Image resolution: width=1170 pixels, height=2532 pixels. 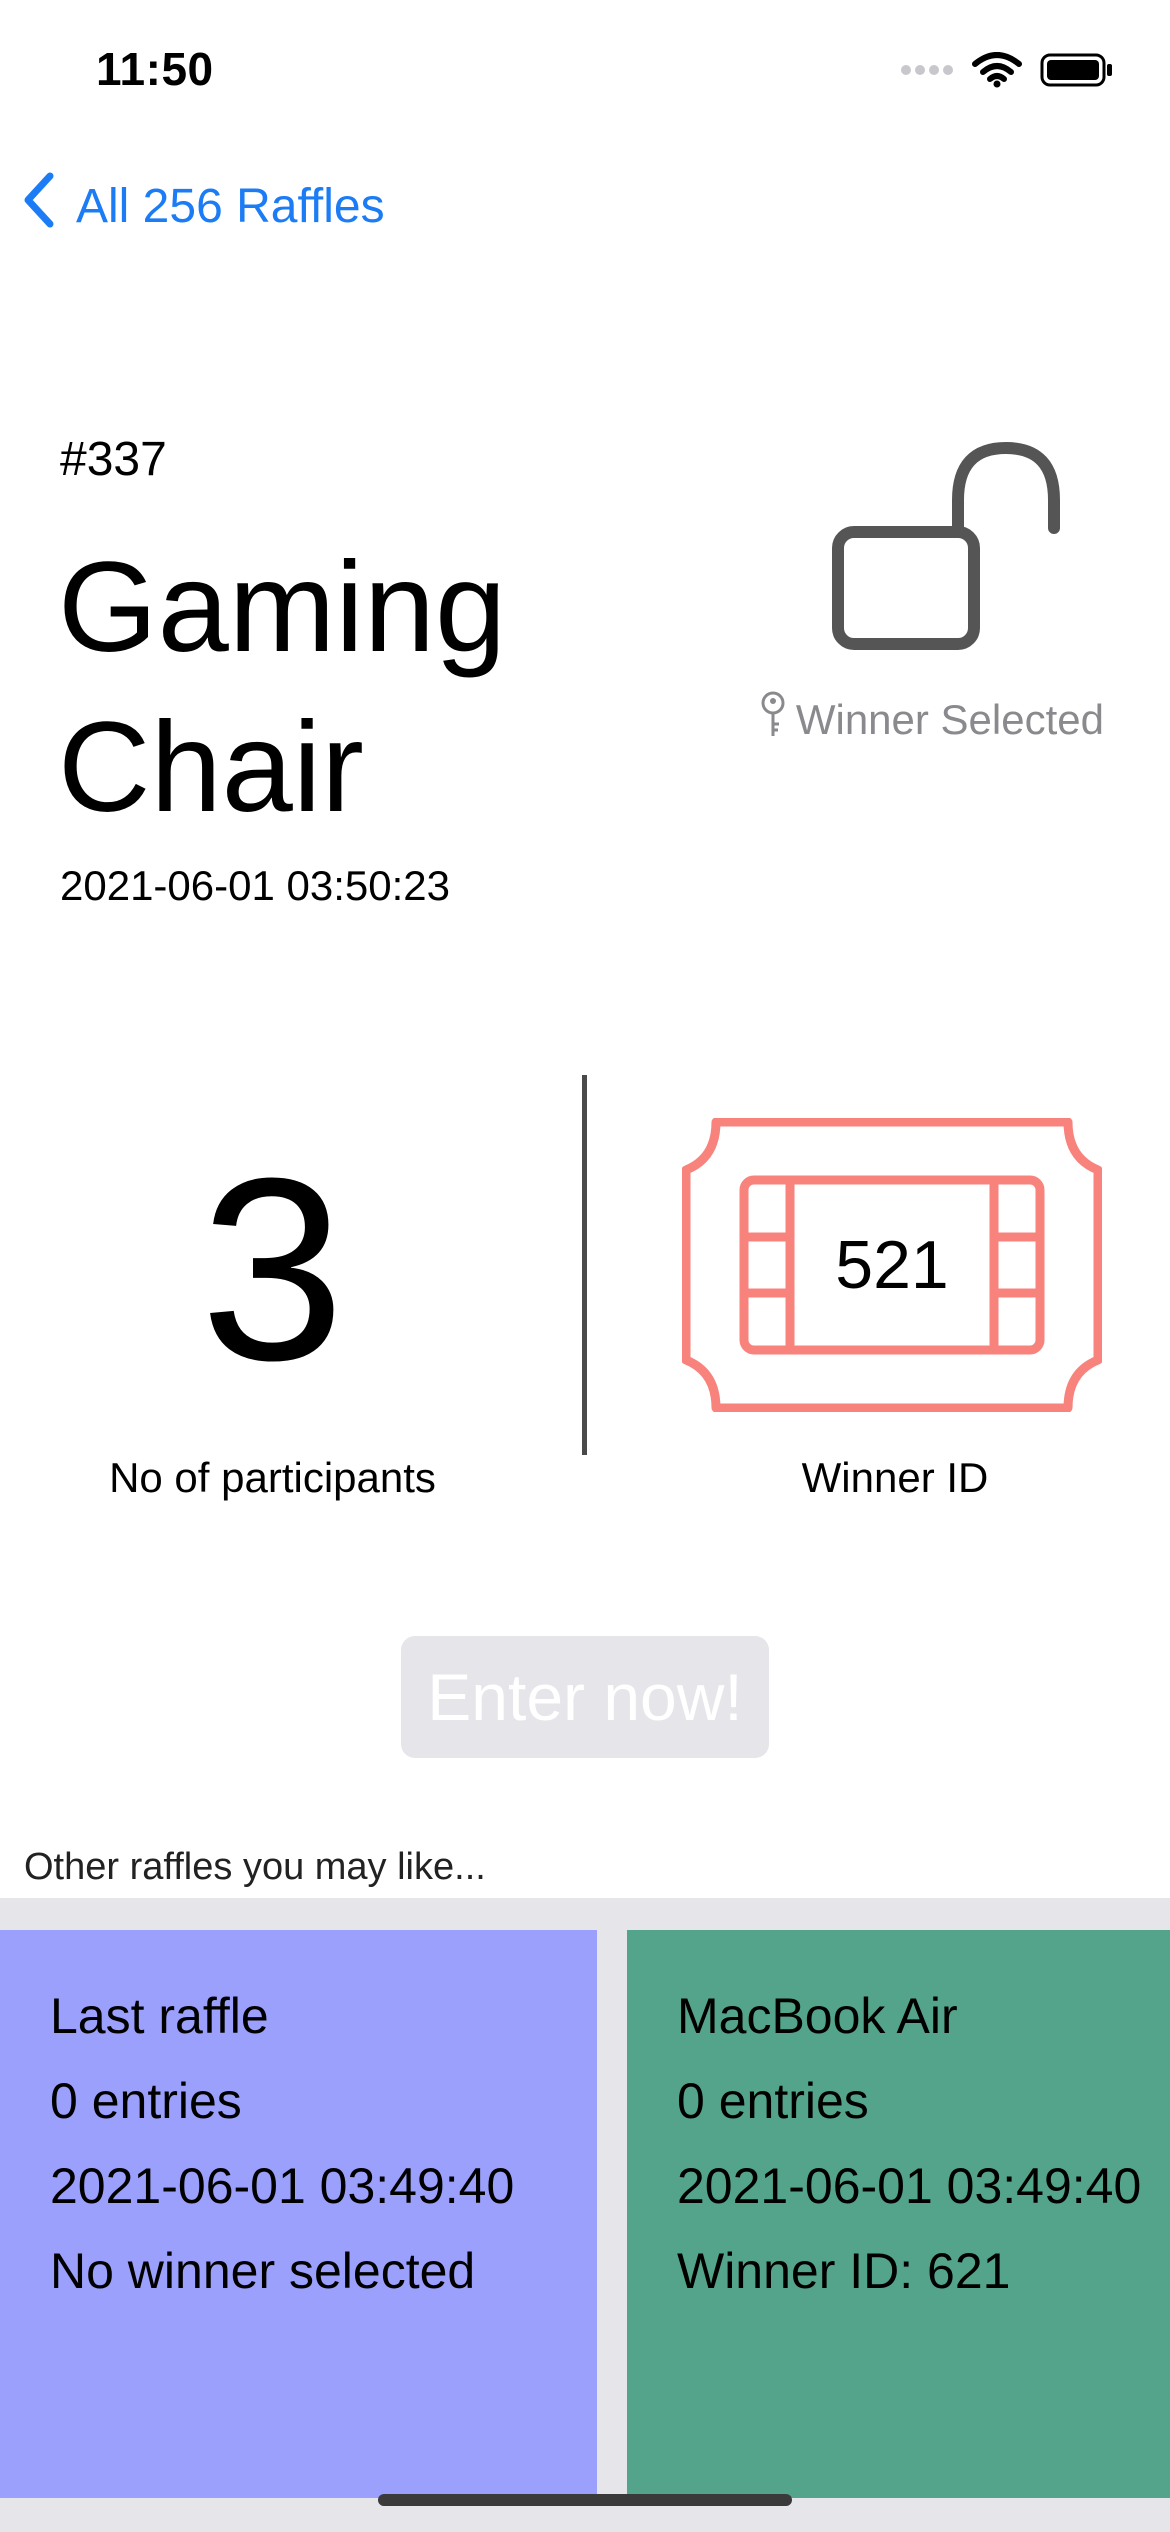 I want to click on back-button: All 256 Raffles, so click(x=203, y=206).